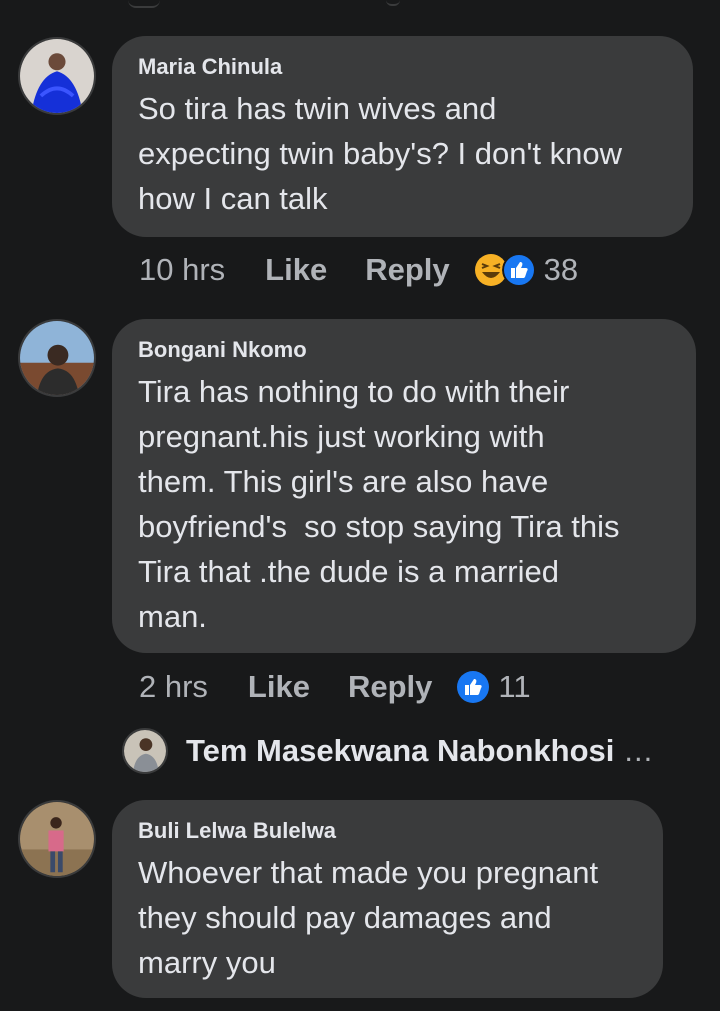  I want to click on reactions-summary: 38, so click(526, 270).